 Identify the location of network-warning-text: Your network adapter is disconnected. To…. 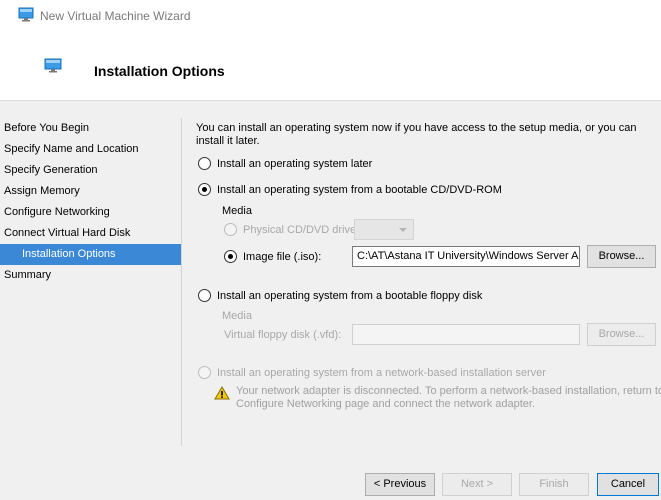
(448, 398).